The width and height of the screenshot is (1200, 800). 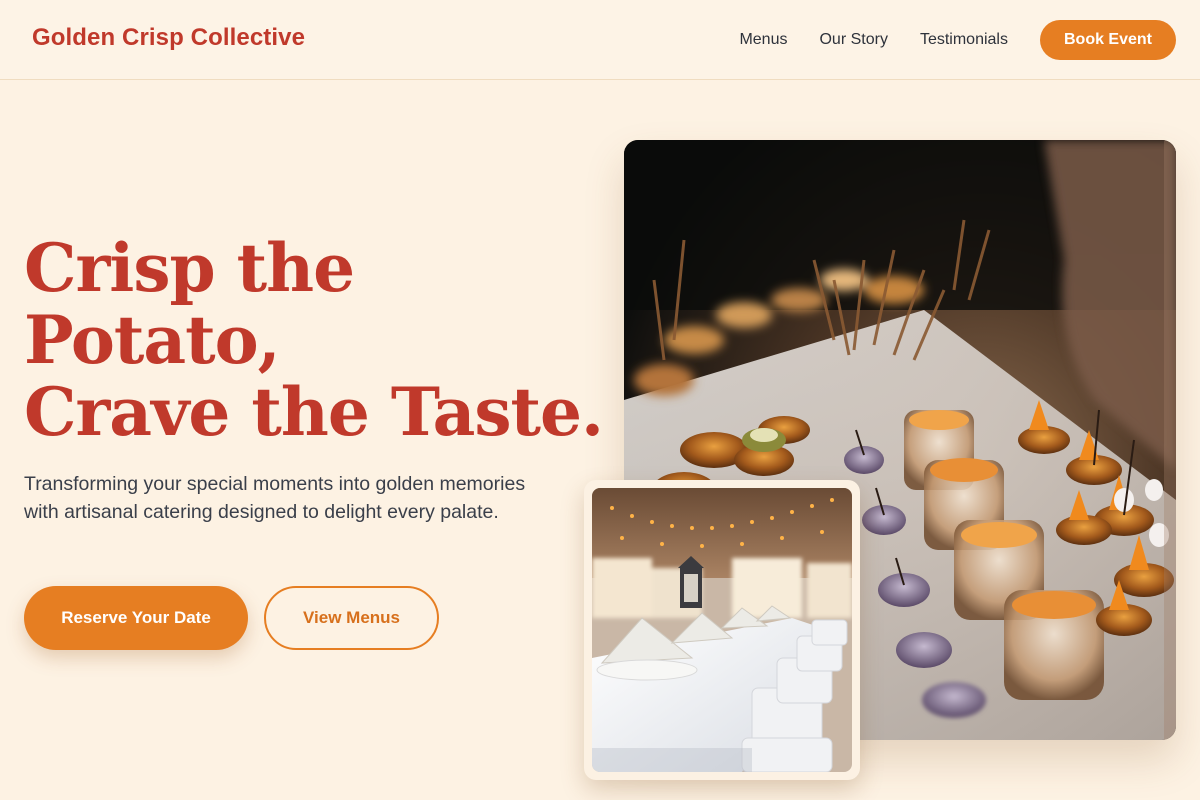 What do you see at coordinates (136, 618) in the screenshot?
I see `reserve-date-button: Reserve Your Date` at bounding box center [136, 618].